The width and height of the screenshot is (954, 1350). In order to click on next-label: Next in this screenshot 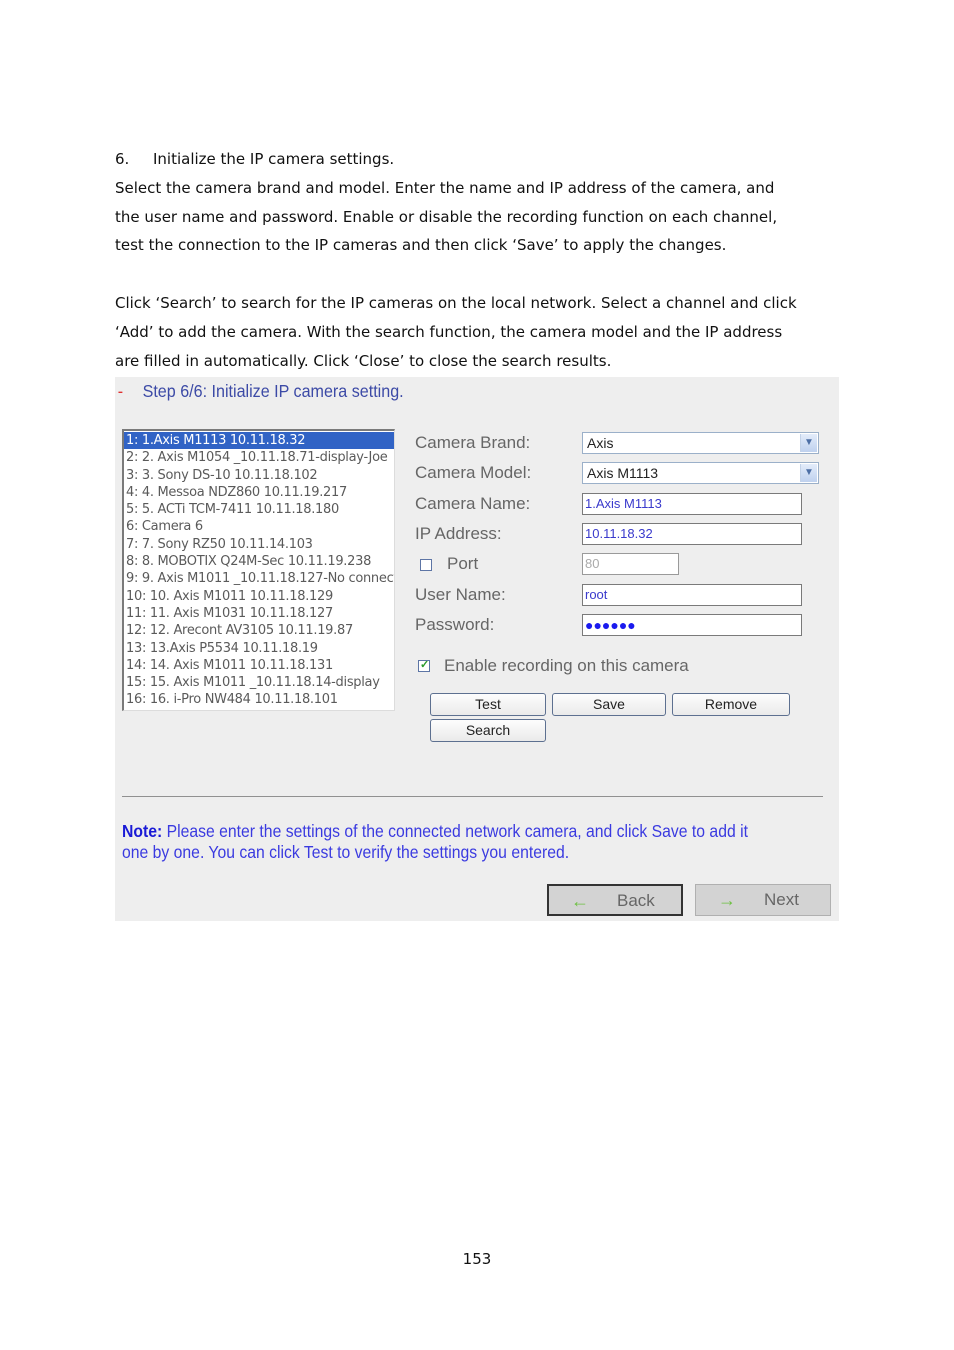, I will do `click(781, 899)`.